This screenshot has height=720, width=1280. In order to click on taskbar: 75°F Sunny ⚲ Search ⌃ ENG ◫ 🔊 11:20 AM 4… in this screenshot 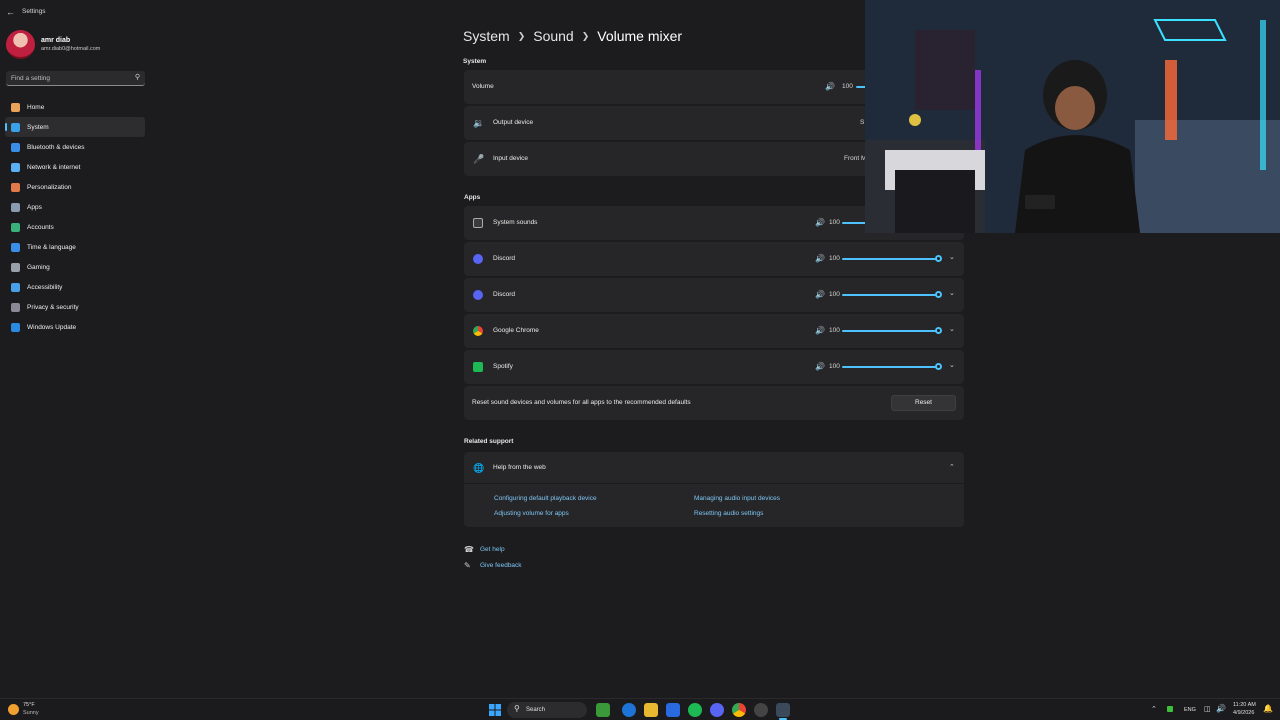, I will do `click(640, 709)`.